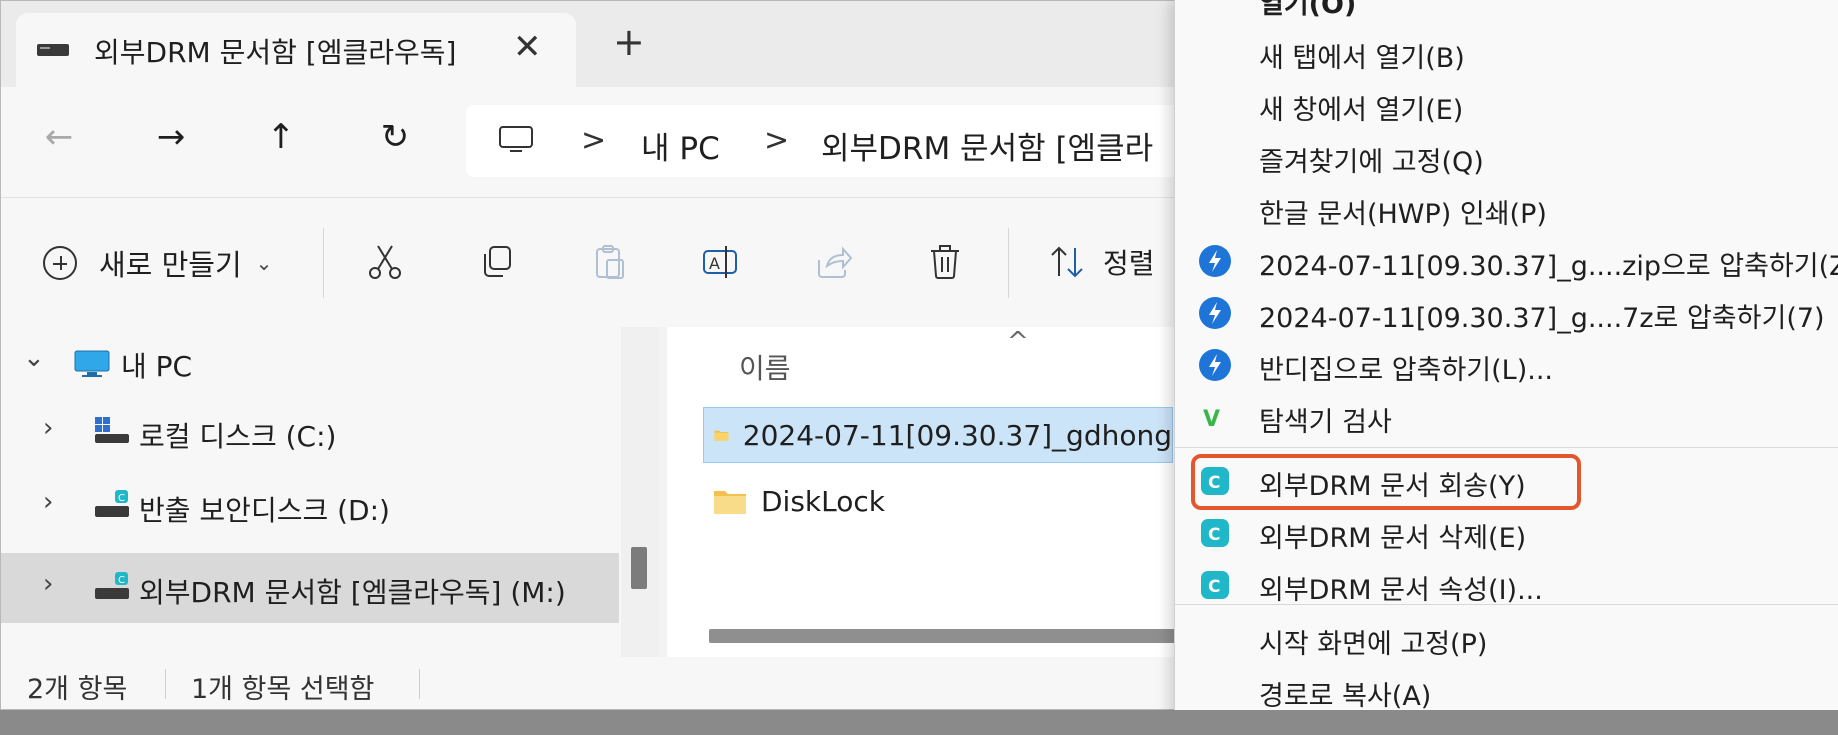  What do you see at coordinates (170, 265) in the screenshot?
I see `new-button-label: 새로 만들기` at bounding box center [170, 265].